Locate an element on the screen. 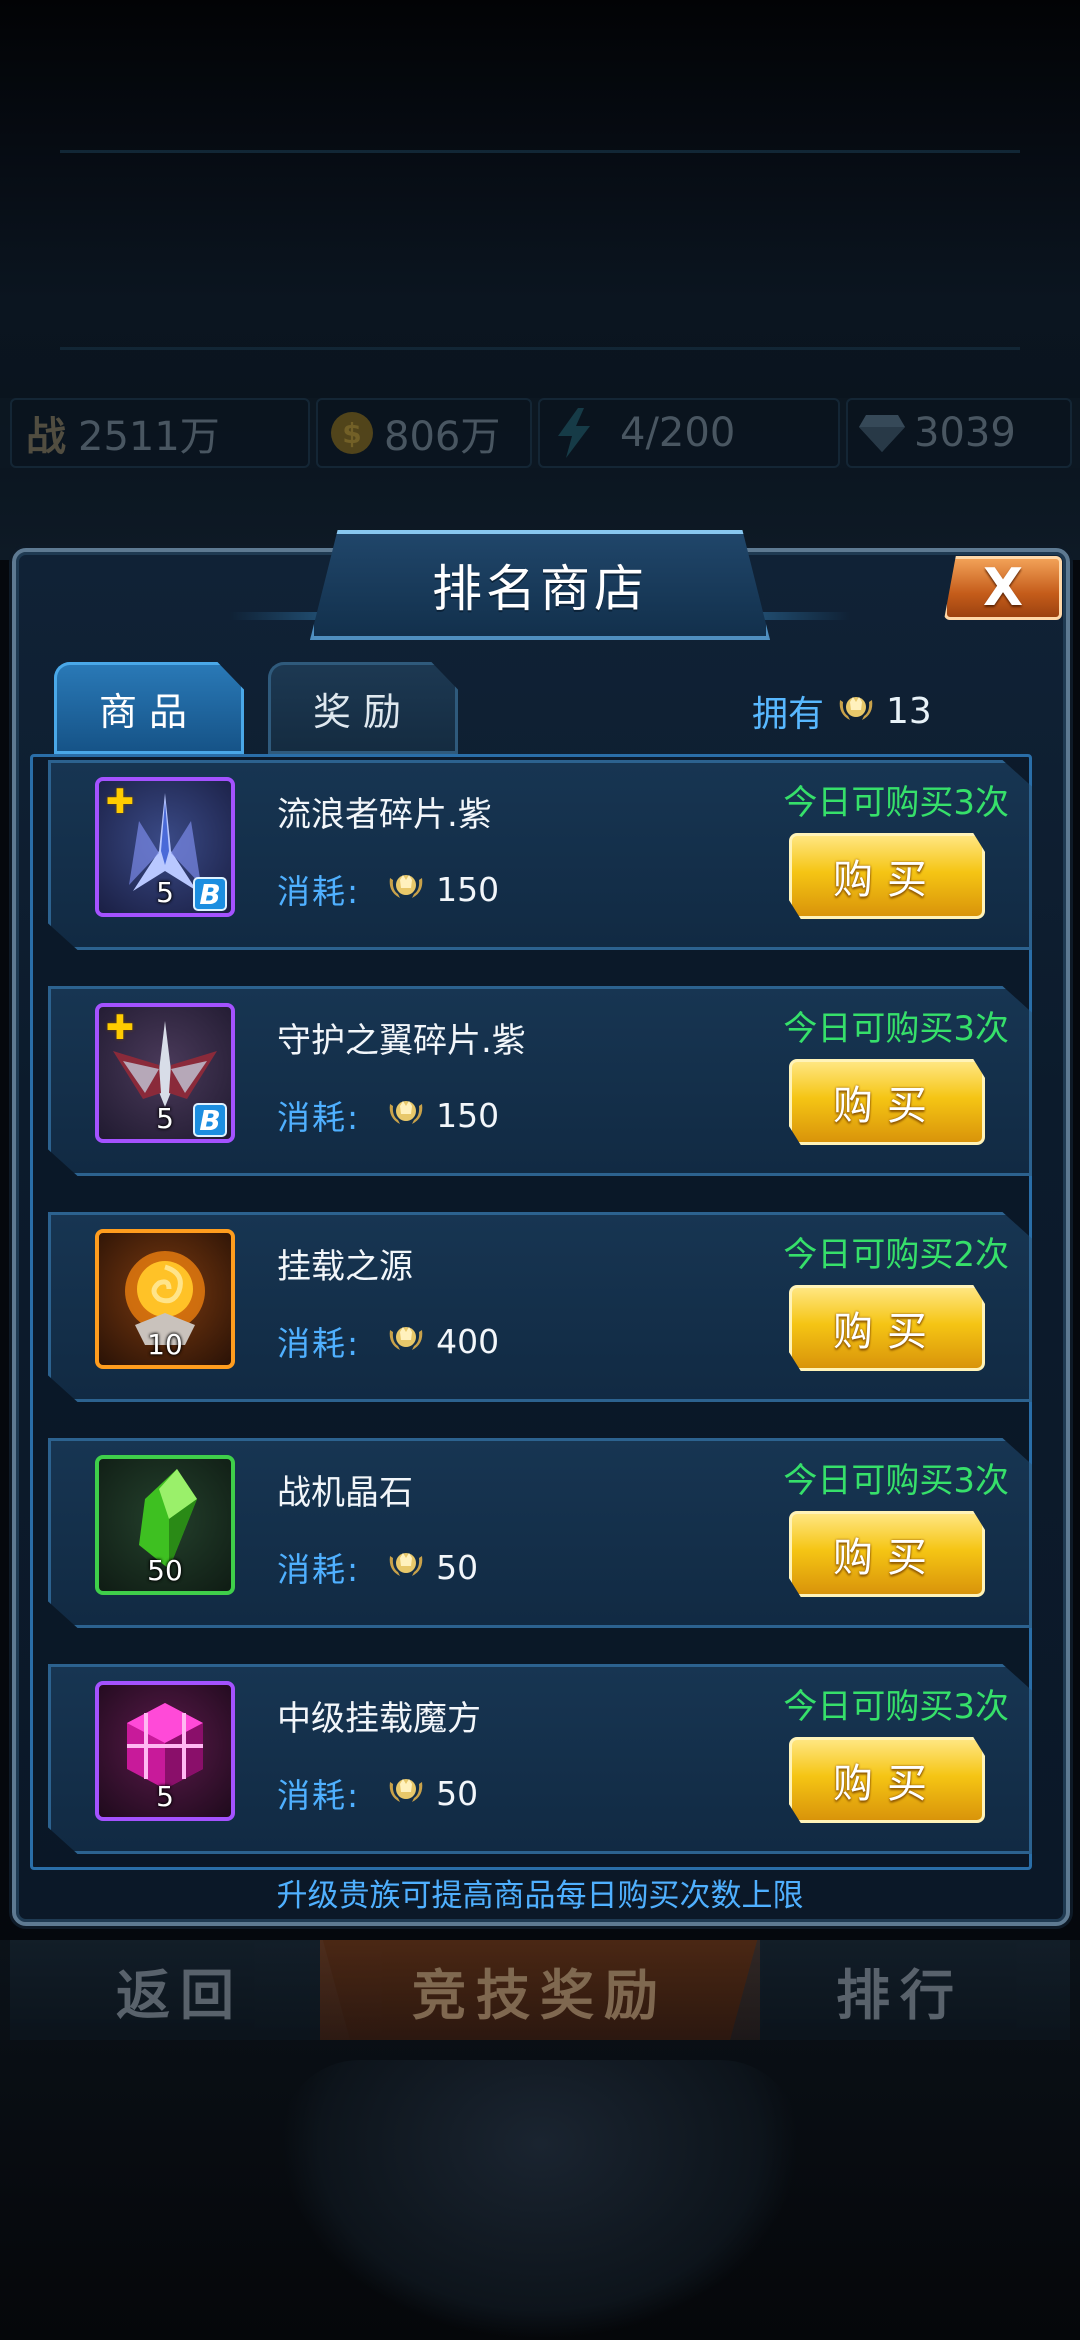 The height and width of the screenshot is (2340, 1080). item-thumbnail: 50 is located at coordinates (165, 1525).